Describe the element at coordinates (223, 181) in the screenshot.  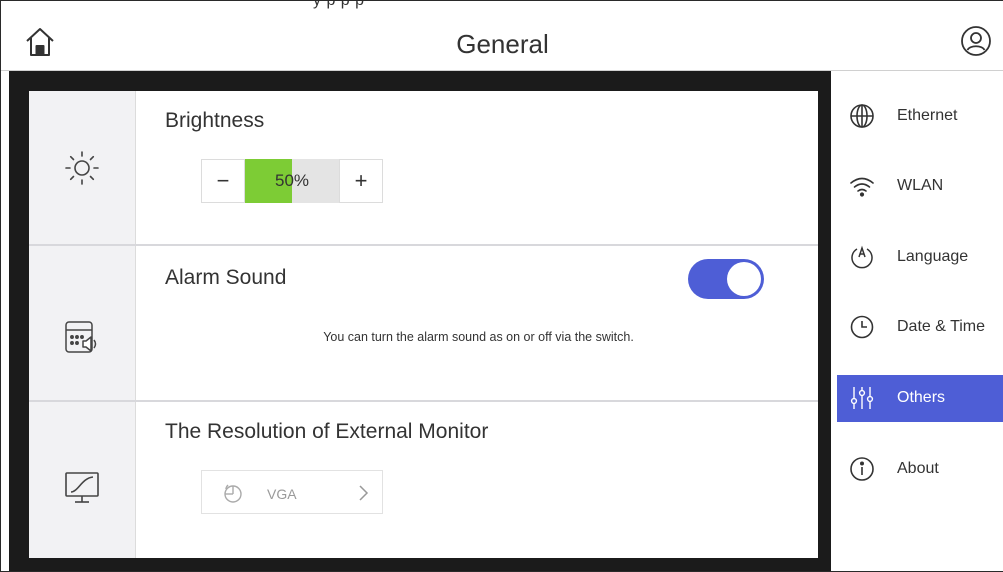
I see `brightness-decrease-button: −` at that location.